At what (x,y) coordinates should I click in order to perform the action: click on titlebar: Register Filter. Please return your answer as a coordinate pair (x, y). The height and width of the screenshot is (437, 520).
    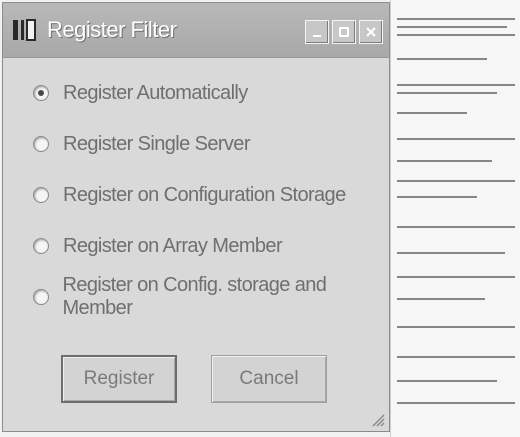
    Looking at the image, I should click on (196, 30).